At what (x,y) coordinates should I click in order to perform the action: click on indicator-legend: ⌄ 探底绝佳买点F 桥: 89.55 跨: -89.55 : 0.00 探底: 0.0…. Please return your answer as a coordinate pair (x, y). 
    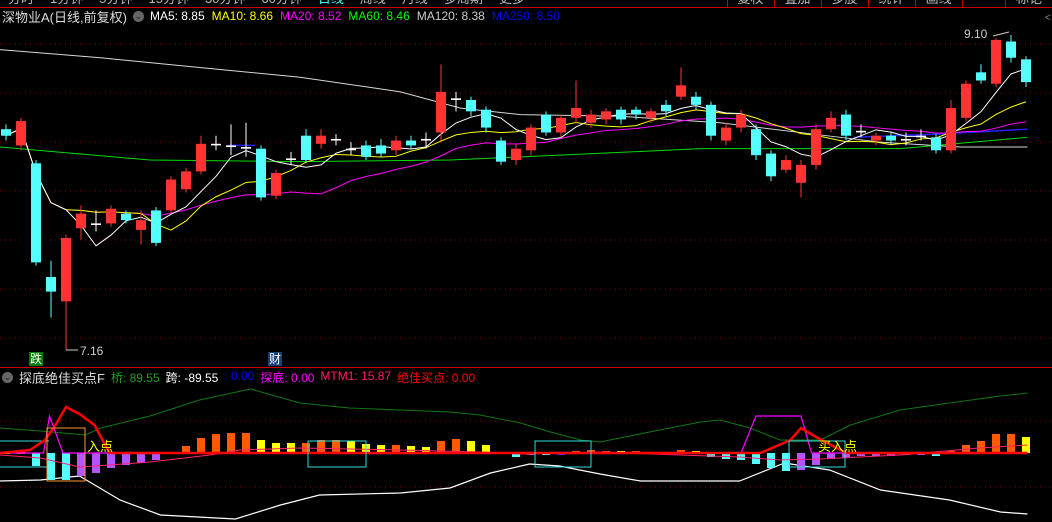
    Looking at the image, I should click on (238, 377).